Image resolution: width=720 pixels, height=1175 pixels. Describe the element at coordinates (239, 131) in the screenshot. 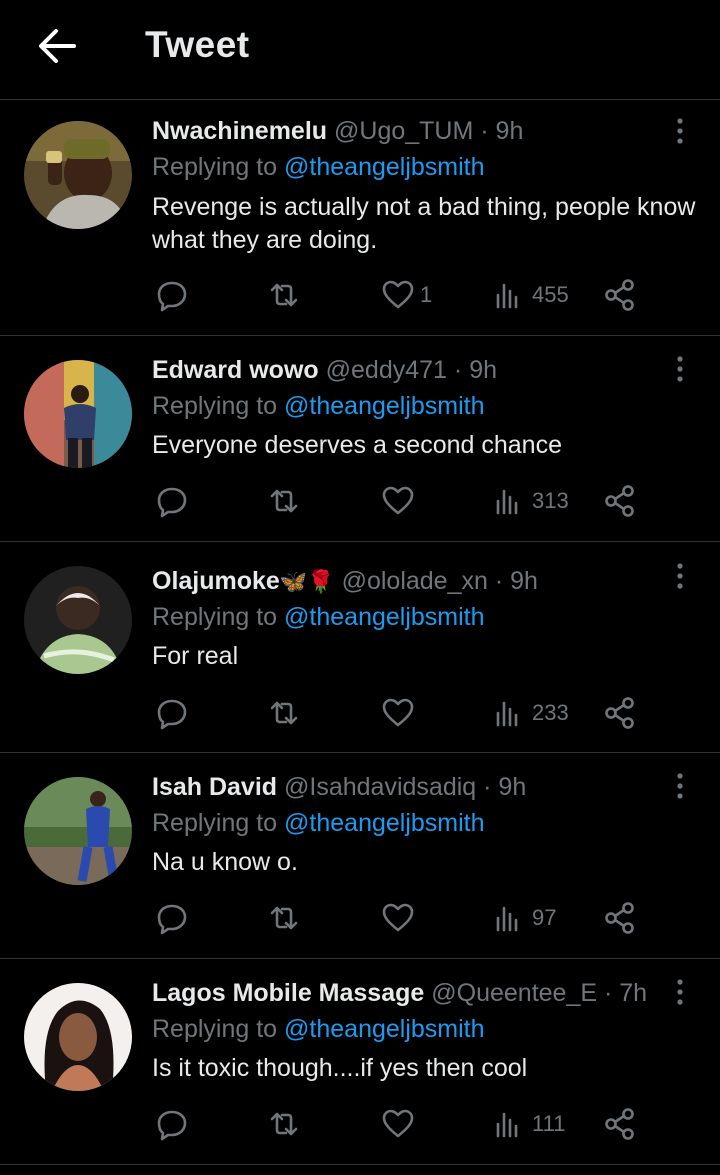

I see `display-name: Nwachinemelu` at that location.